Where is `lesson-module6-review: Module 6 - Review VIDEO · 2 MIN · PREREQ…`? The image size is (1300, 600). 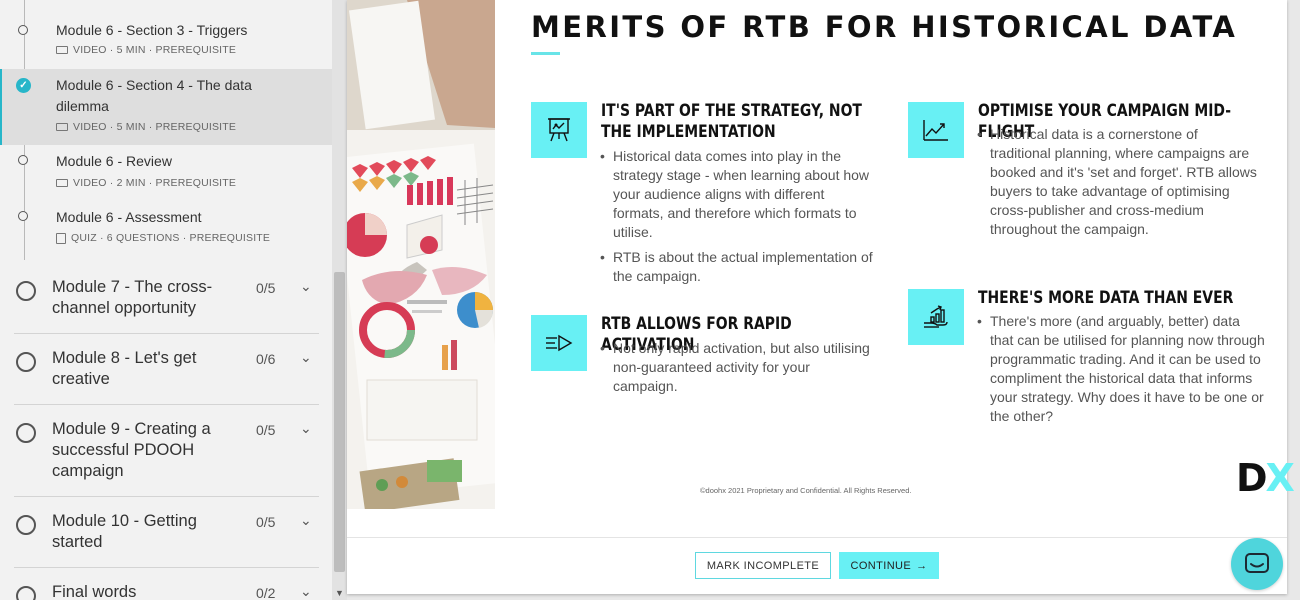
lesson-module6-review: Module 6 - Review VIDEO · 2 MIN · PREREQ… is located at coordinates (166, 176).